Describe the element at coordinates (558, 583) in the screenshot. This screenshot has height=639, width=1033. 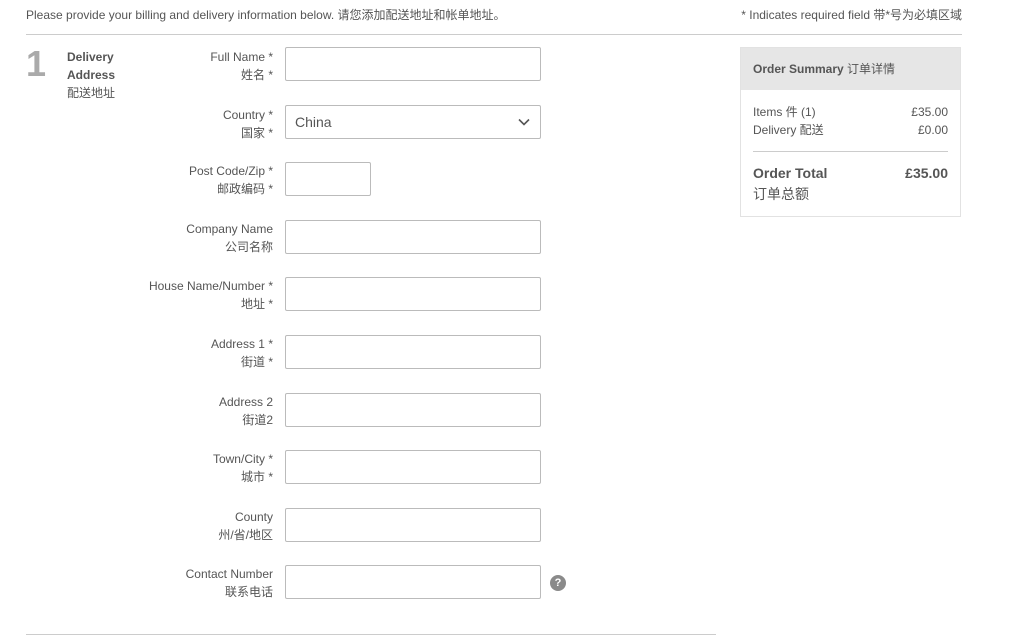
I see `help-icon: ?` at that location.